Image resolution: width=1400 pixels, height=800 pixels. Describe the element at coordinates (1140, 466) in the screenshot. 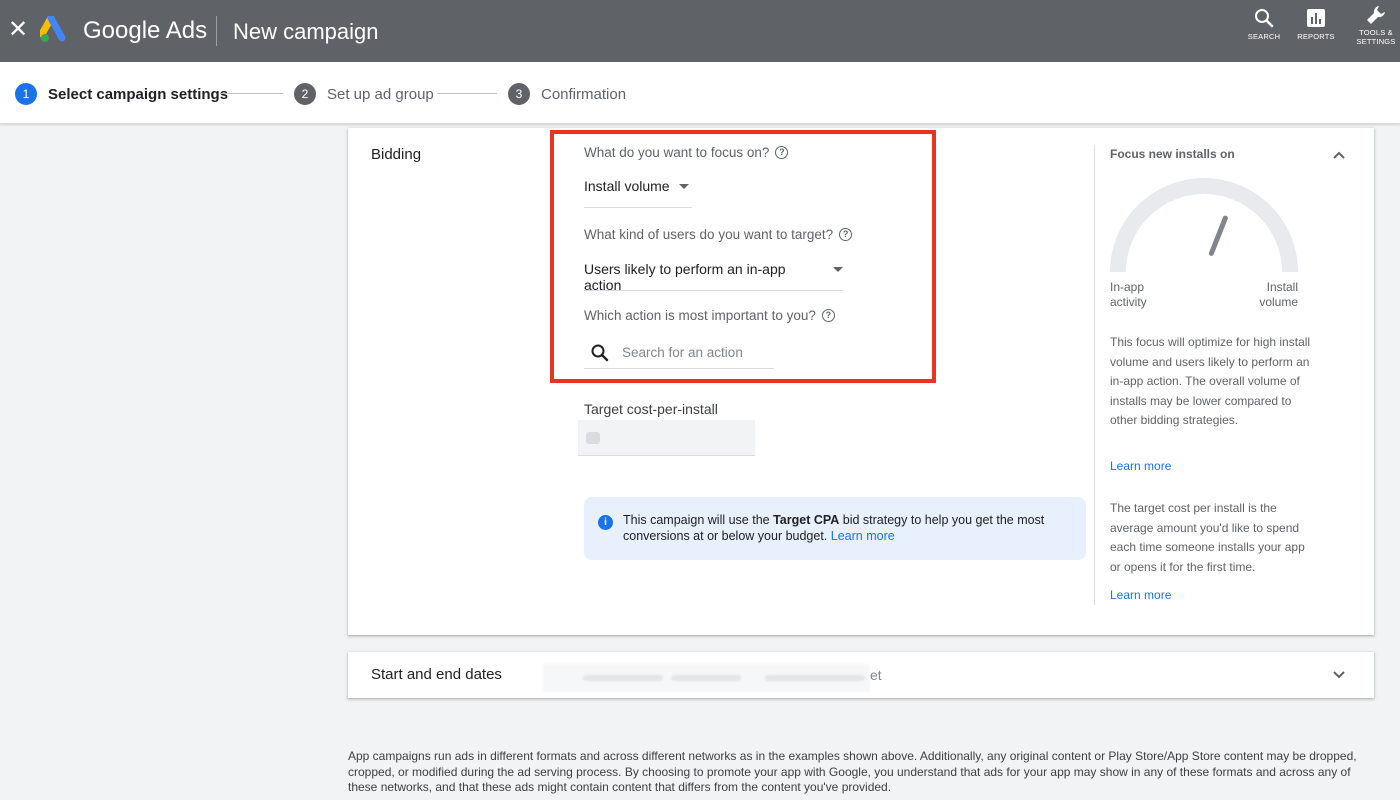

I see `learn-more-link-1: Learn more` at that location.